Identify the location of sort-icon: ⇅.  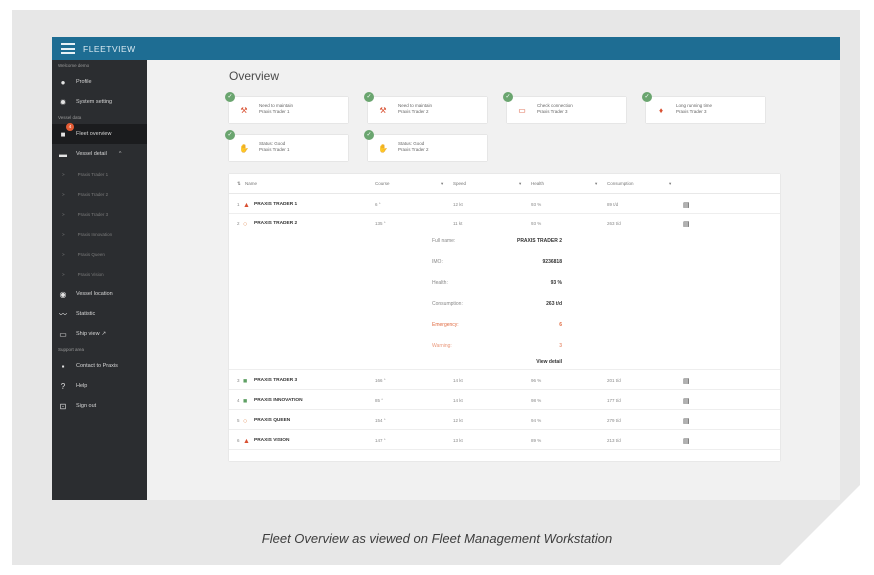
(239, 184).